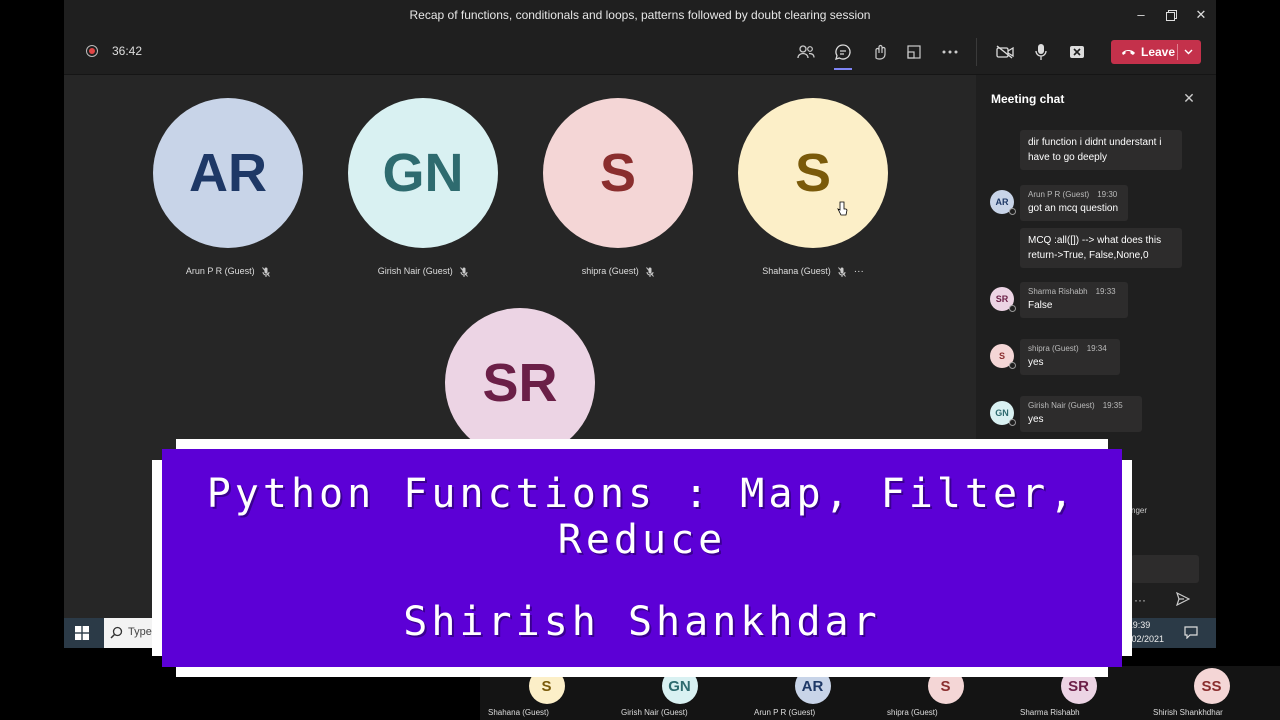  I want to click on chat-avatar: SR, so click(1003, 299).